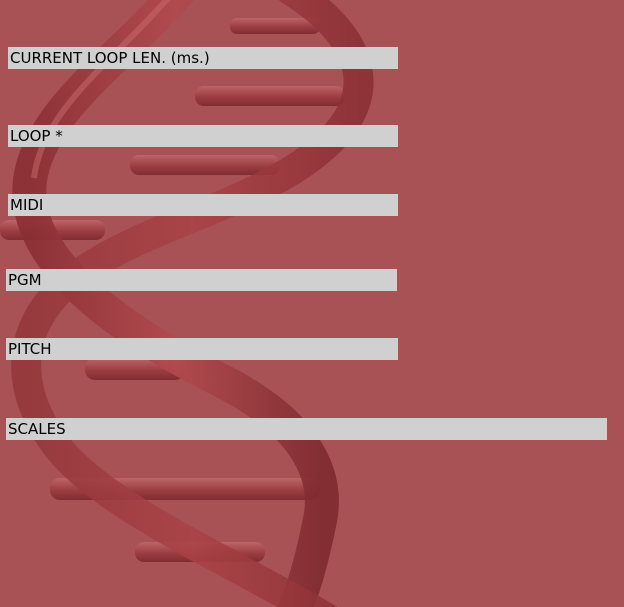  I want to click on scales-label: SCALES, so click(37, 429).